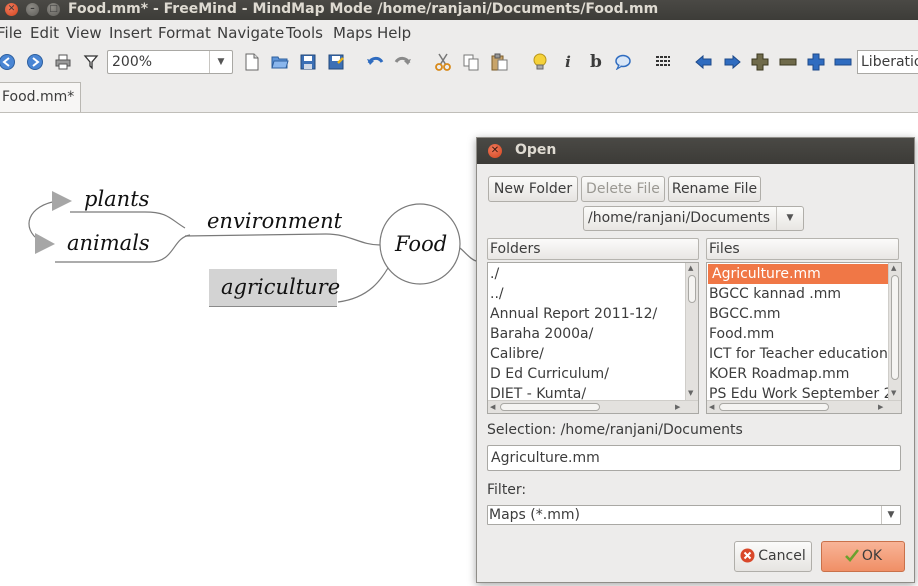  I want to click on selection-input: Agriculture.mm, so click(694, 458).